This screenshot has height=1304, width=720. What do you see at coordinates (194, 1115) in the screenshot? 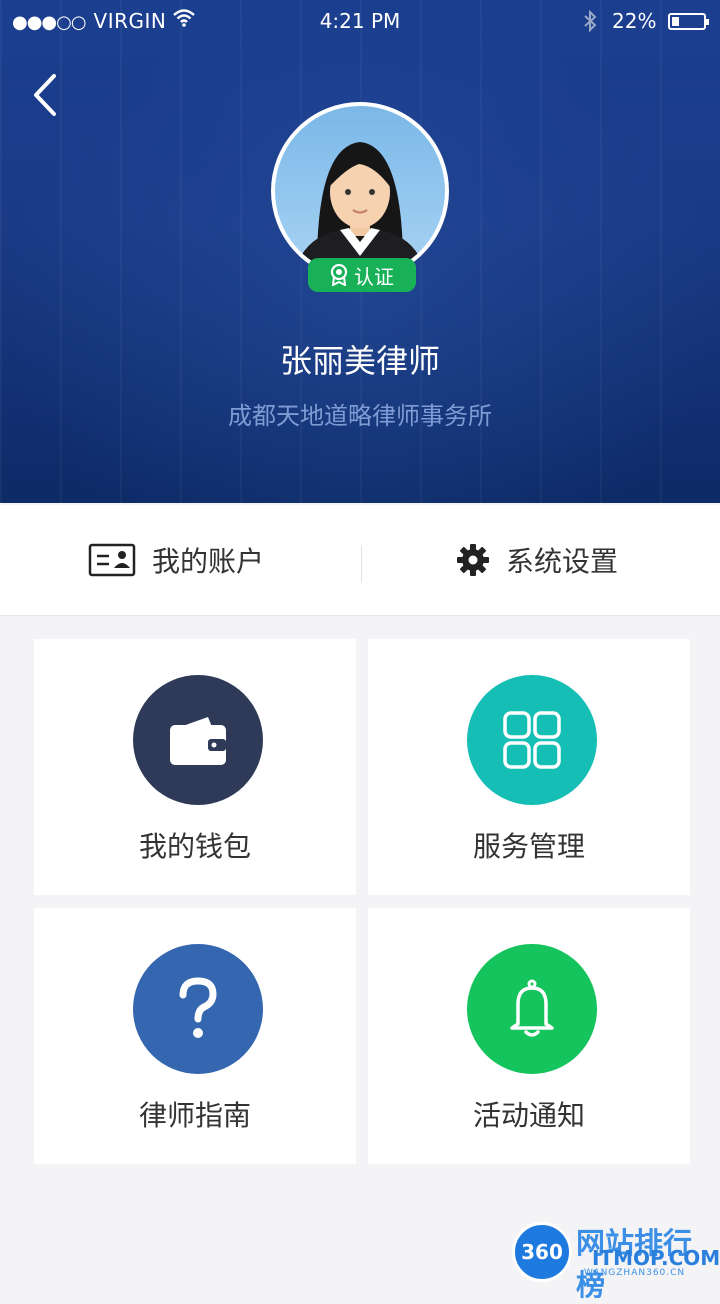
I see `lawyer-guide-label: 律师指南` at bounding box center [194, 1115].